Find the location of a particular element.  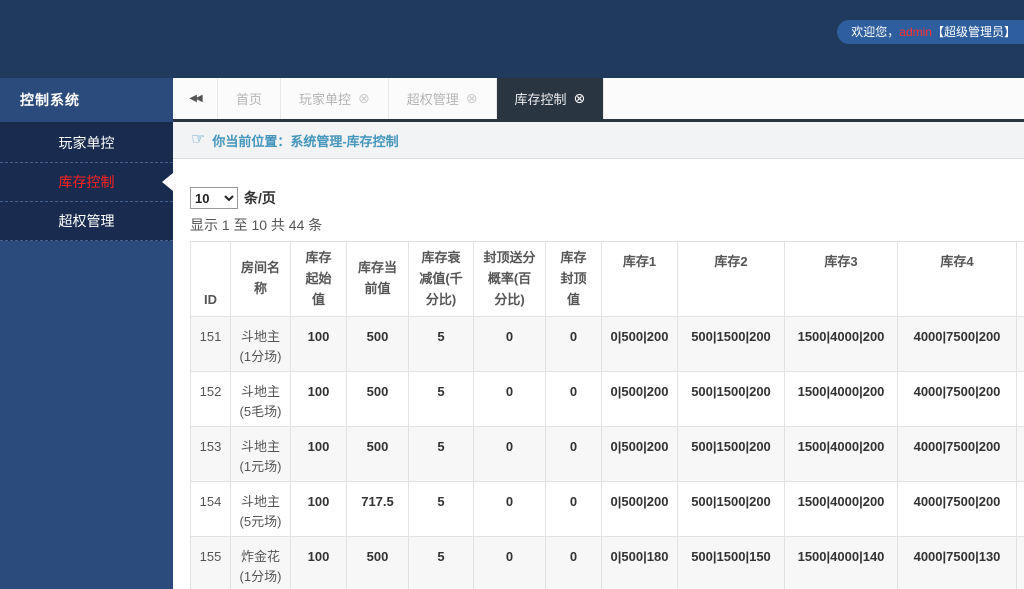

collapse-tabs-button: ◀◀ is located at coordinates (195, 98).